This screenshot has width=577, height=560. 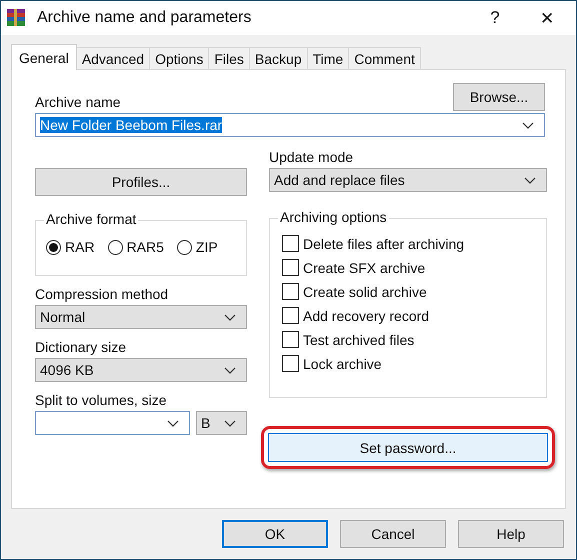 I want to click on tab: Comment, so click(x=384, y=58).